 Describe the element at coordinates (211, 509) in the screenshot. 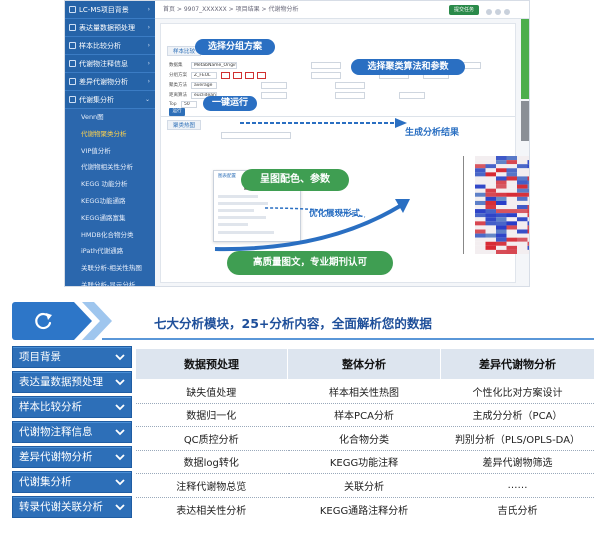

I see `table-cell: 表达相关性分析` at that location.